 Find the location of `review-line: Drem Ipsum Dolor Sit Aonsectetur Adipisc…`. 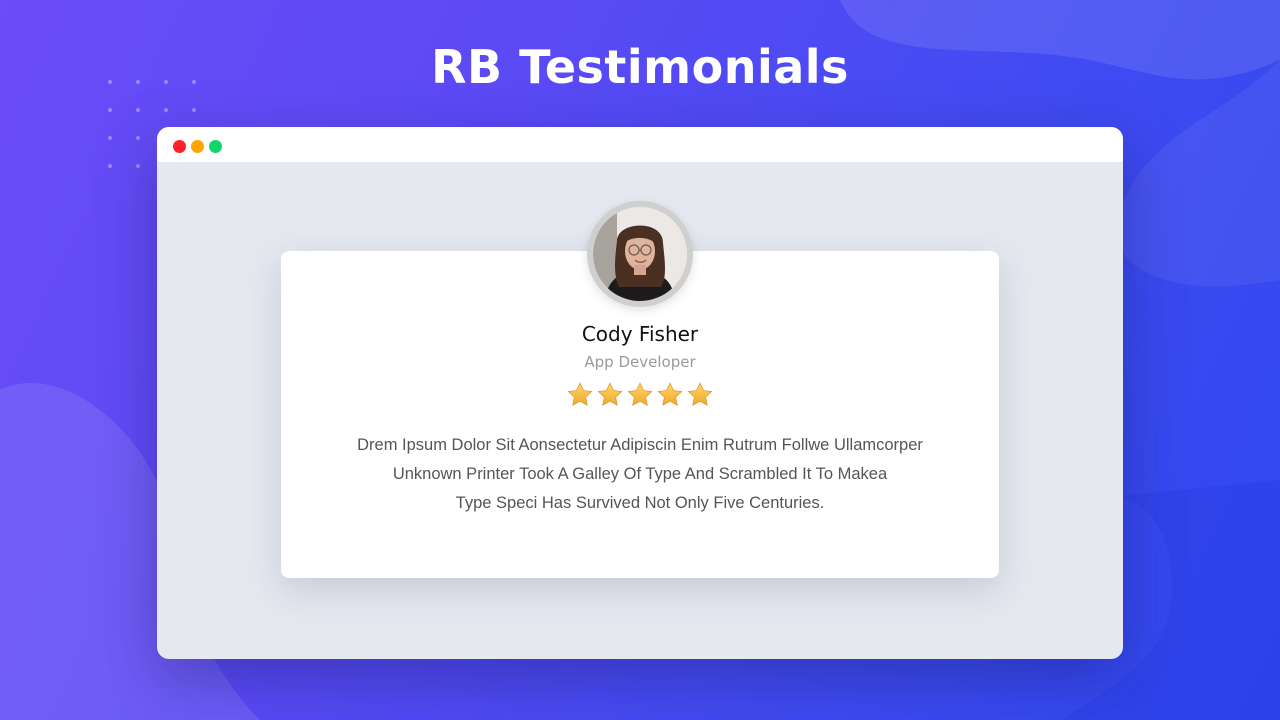

review-line: Drem Ipsum Dolor Sit Aonsectetur Adipisc… is located at coordinates (640, 445).